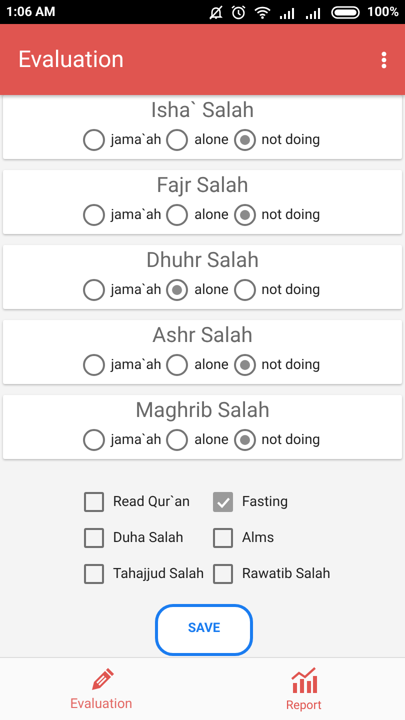  What do you see at coordinates (151, 502) in the screenshot?
I see `checkbox-label: Read Qur`an` at bounding box center [151, 502].